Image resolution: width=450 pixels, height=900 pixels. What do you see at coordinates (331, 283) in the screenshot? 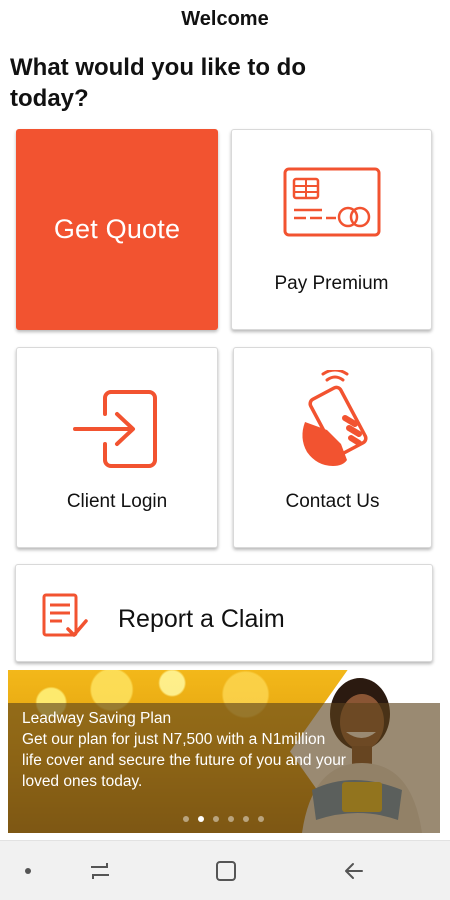
I see `pay-premium-label: Pay Premium` at bounding box center [331, 283].